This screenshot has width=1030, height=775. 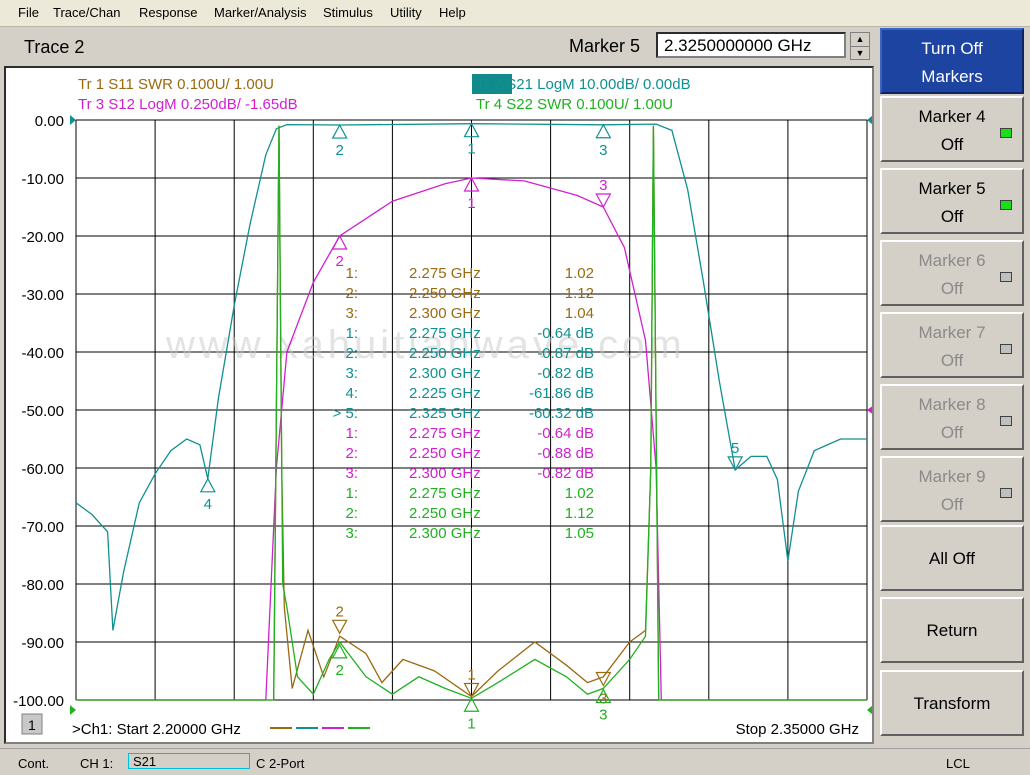 What do you see at coordinates (952, 404) in the screenshot?
I see `softkey-label: Marker 8` at bounding box center [952, 404].